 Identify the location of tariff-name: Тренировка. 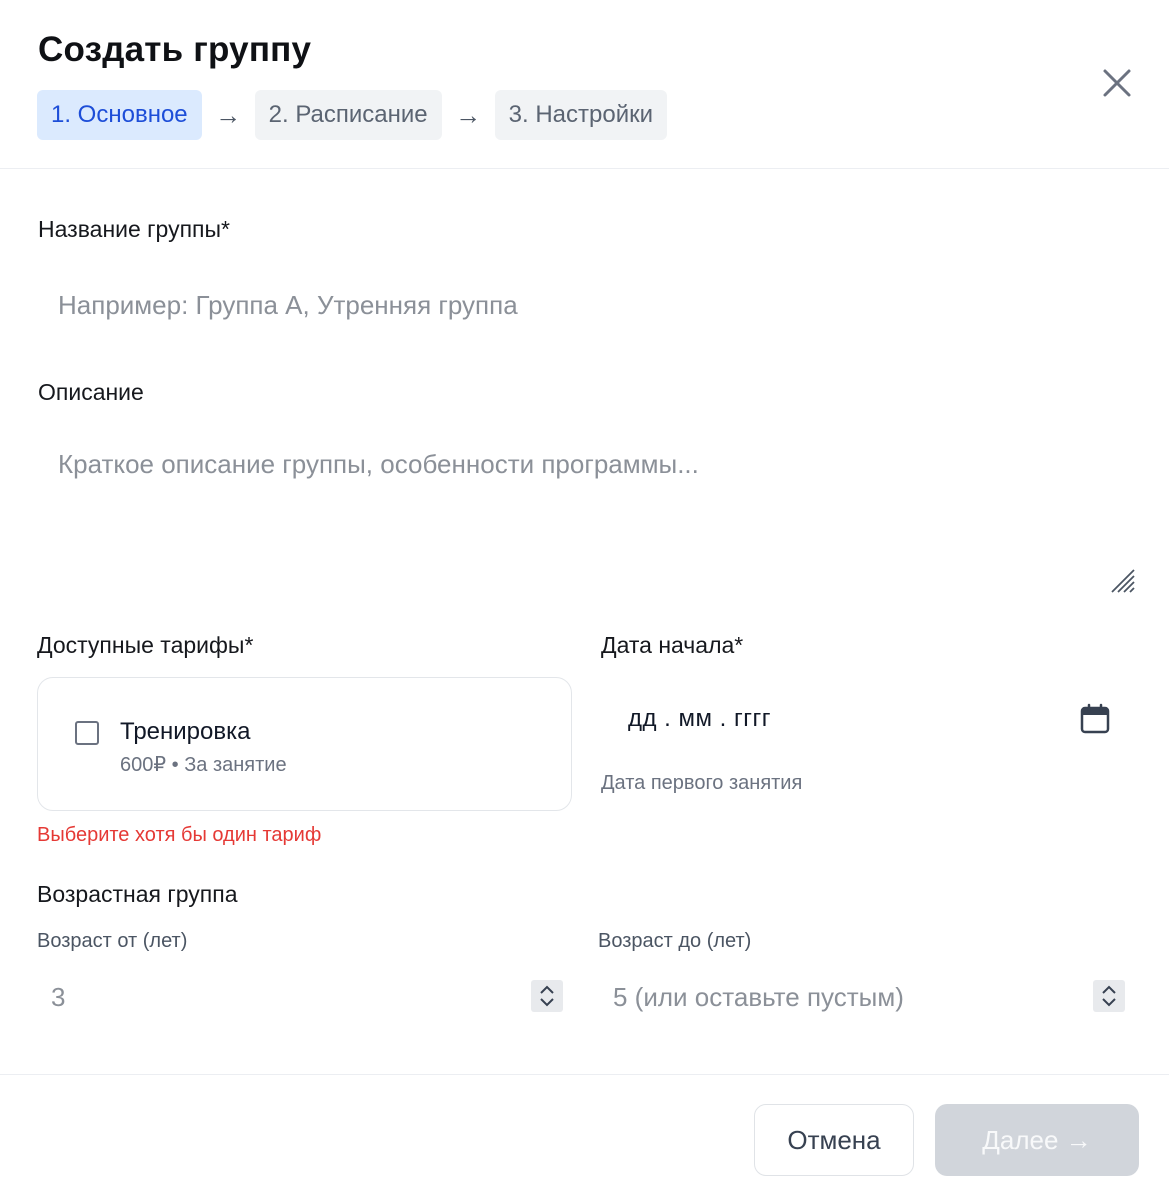
(185, 731).